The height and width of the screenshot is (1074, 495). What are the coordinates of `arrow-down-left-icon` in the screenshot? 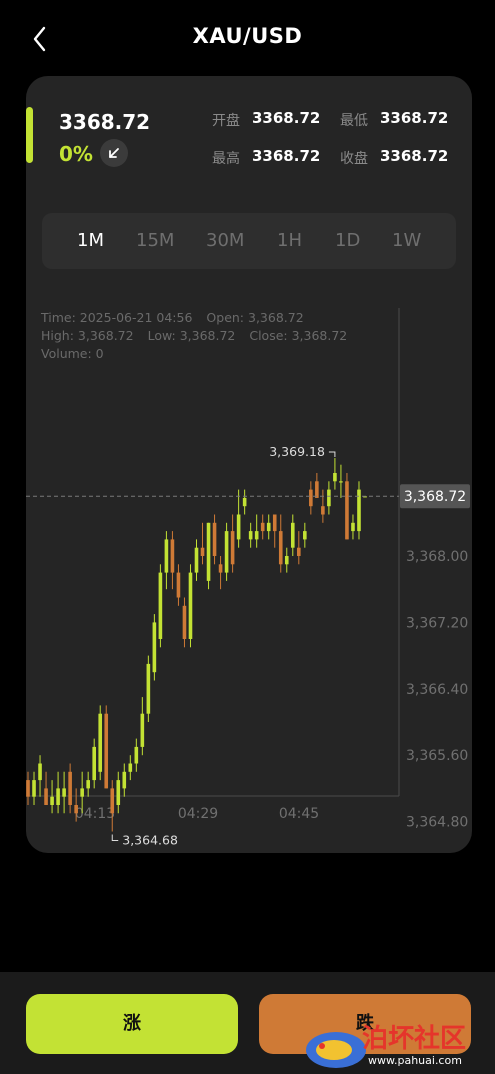 It's located at (114, 153).